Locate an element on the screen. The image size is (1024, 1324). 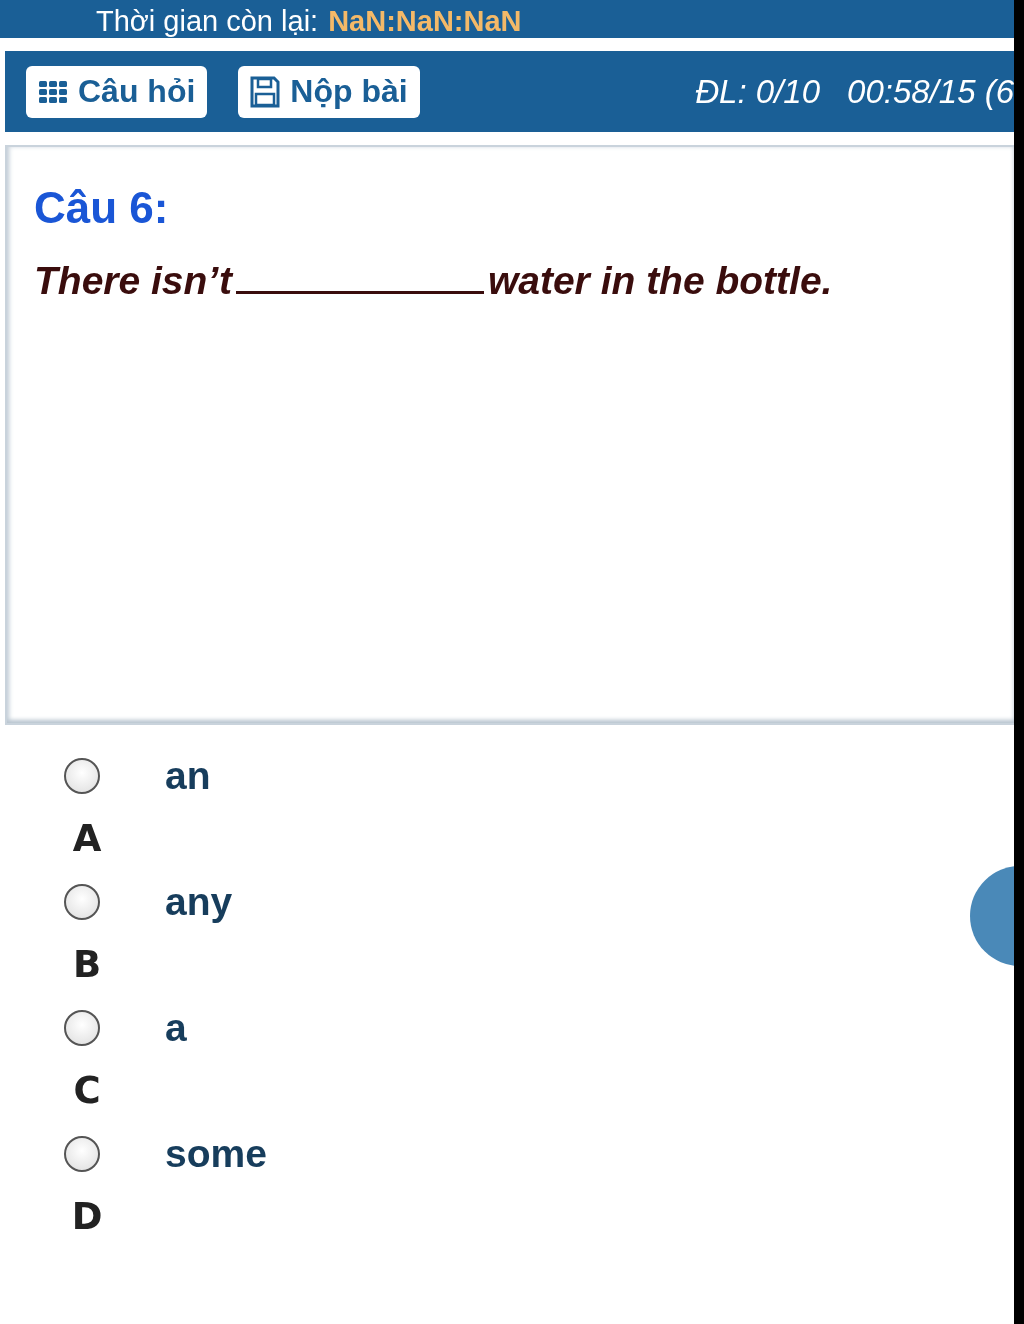
questions-button: Câu hỏi is located at coordinates (117, 91).